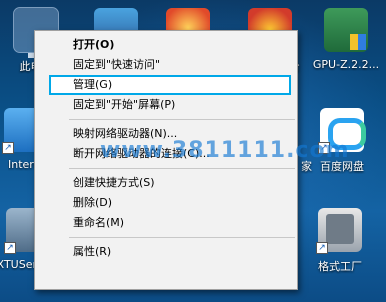 Image resolution: width=386 pixels, height=302 pixels. What do you see at coordinates (342, 166) in the screenshot?
I see `desktop-icon-label: 百度网盘` at bounding box center [342, 166].